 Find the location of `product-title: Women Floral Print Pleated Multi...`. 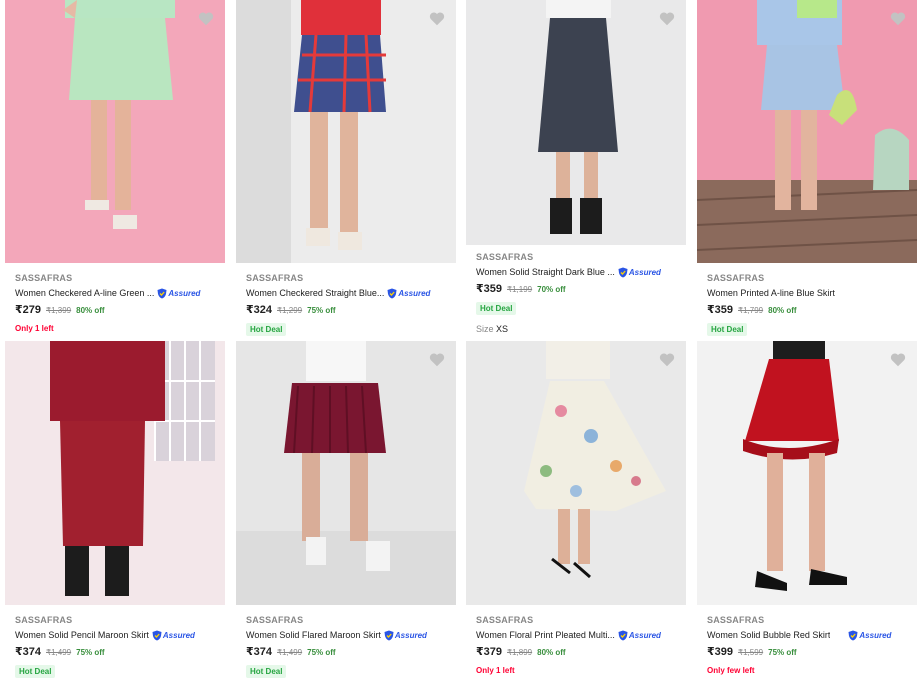

product-title: Women Floral Print Pleated Multi... is located at coordinates (545, 635).